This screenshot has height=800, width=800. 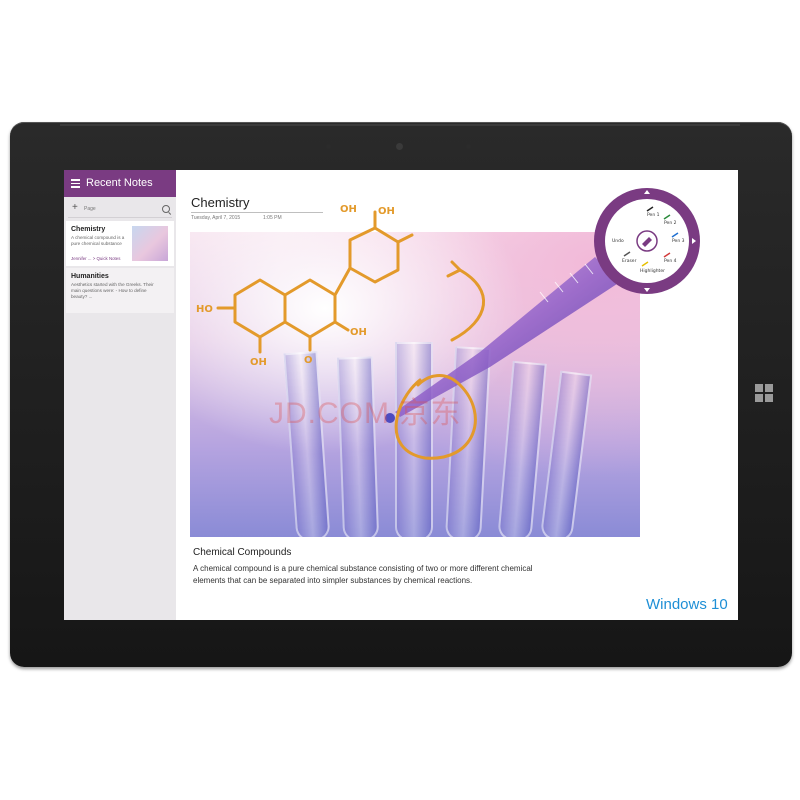 What do you see at coordinates (75, 208) in the screenshot?
I see `add-page-icon: +` at bounding box center [75, 208].